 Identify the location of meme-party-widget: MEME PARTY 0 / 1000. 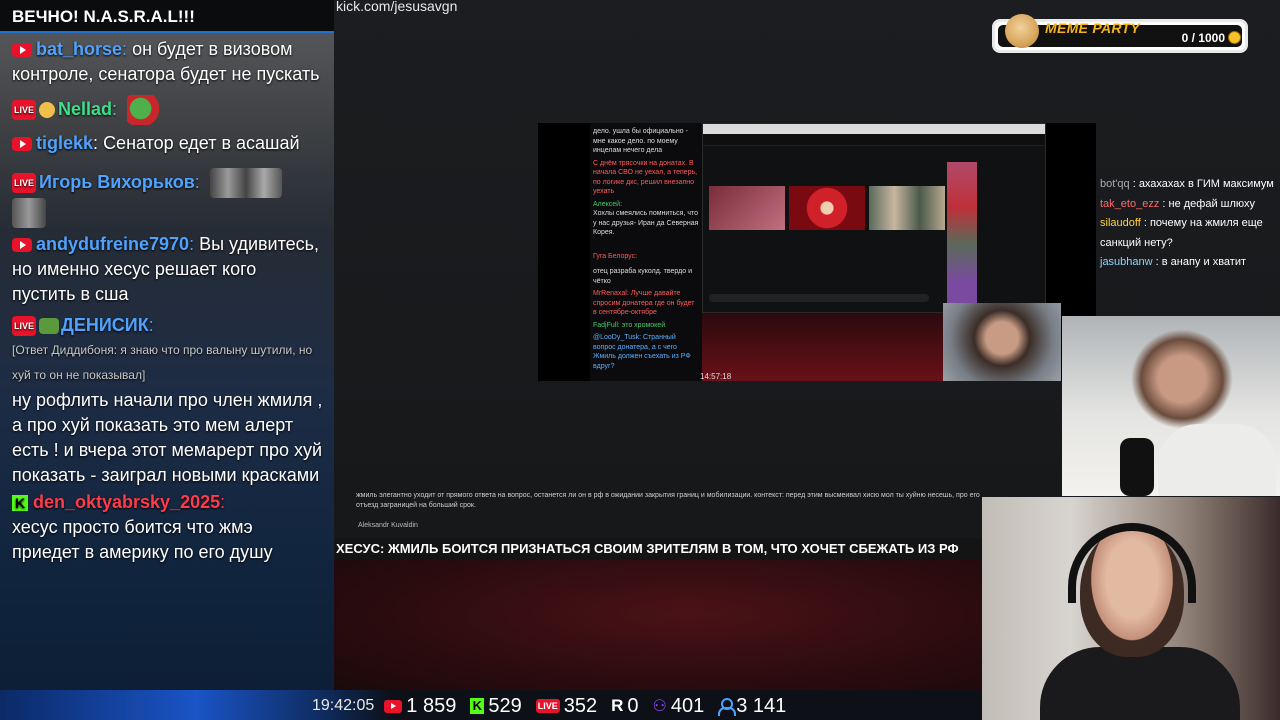
(1120, 33).